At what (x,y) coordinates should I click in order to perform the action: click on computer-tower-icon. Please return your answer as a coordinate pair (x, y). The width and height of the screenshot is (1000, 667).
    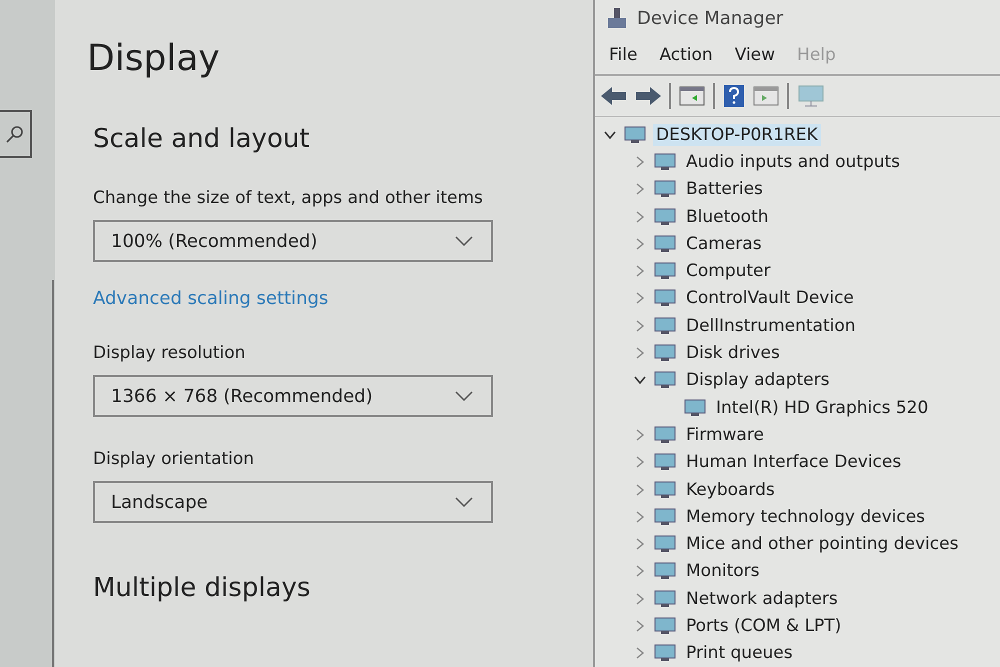
    Looking at the image, I should click on (617, 18).